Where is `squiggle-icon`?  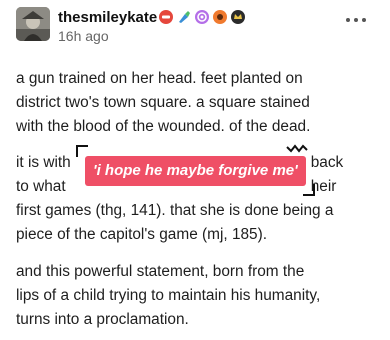 squiggle-icon is located at coordinates (297, 148).